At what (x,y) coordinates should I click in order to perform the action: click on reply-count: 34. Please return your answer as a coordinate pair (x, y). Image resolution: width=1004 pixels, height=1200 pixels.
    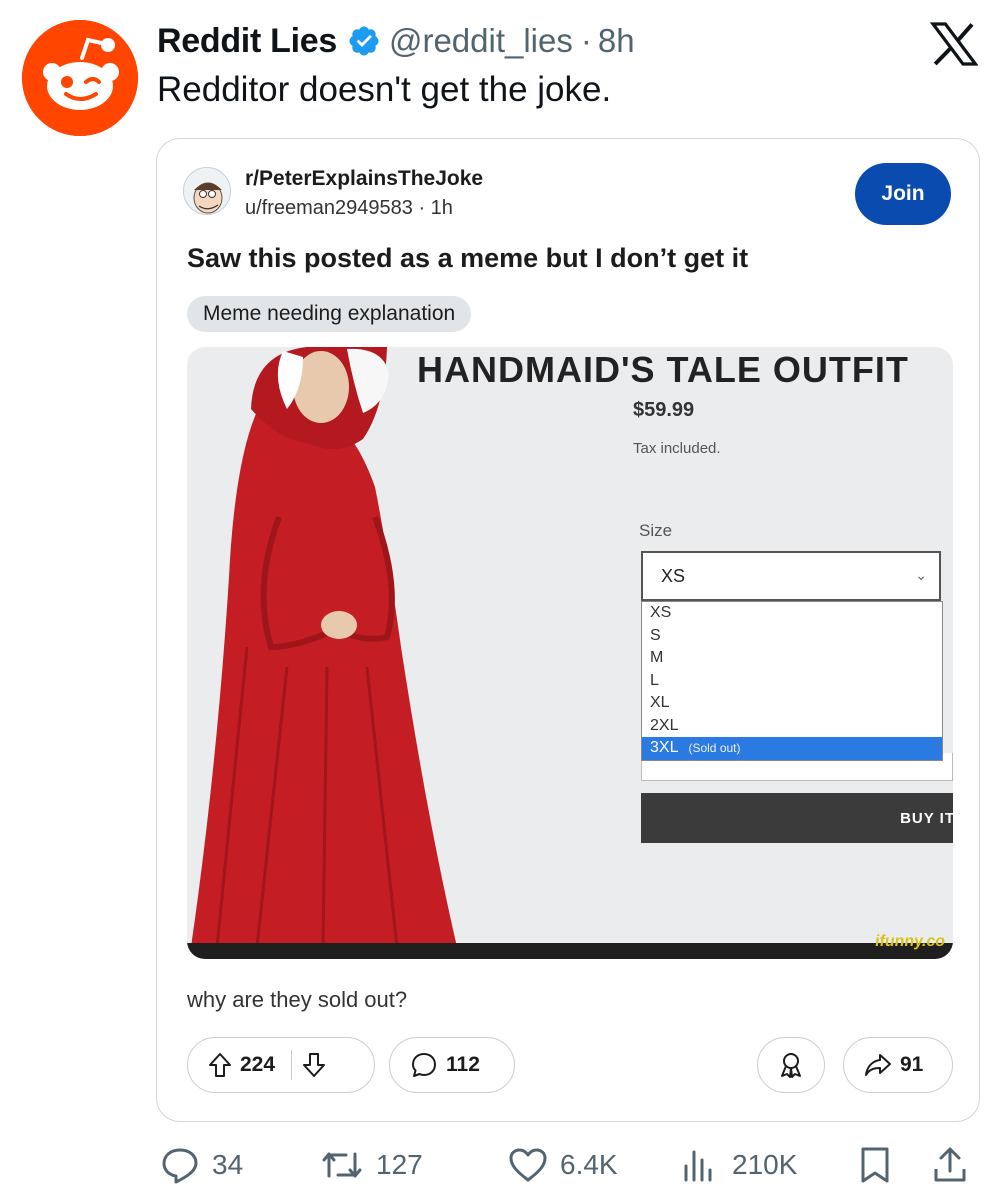
    Looking at the image, I should click on (228, 1164).